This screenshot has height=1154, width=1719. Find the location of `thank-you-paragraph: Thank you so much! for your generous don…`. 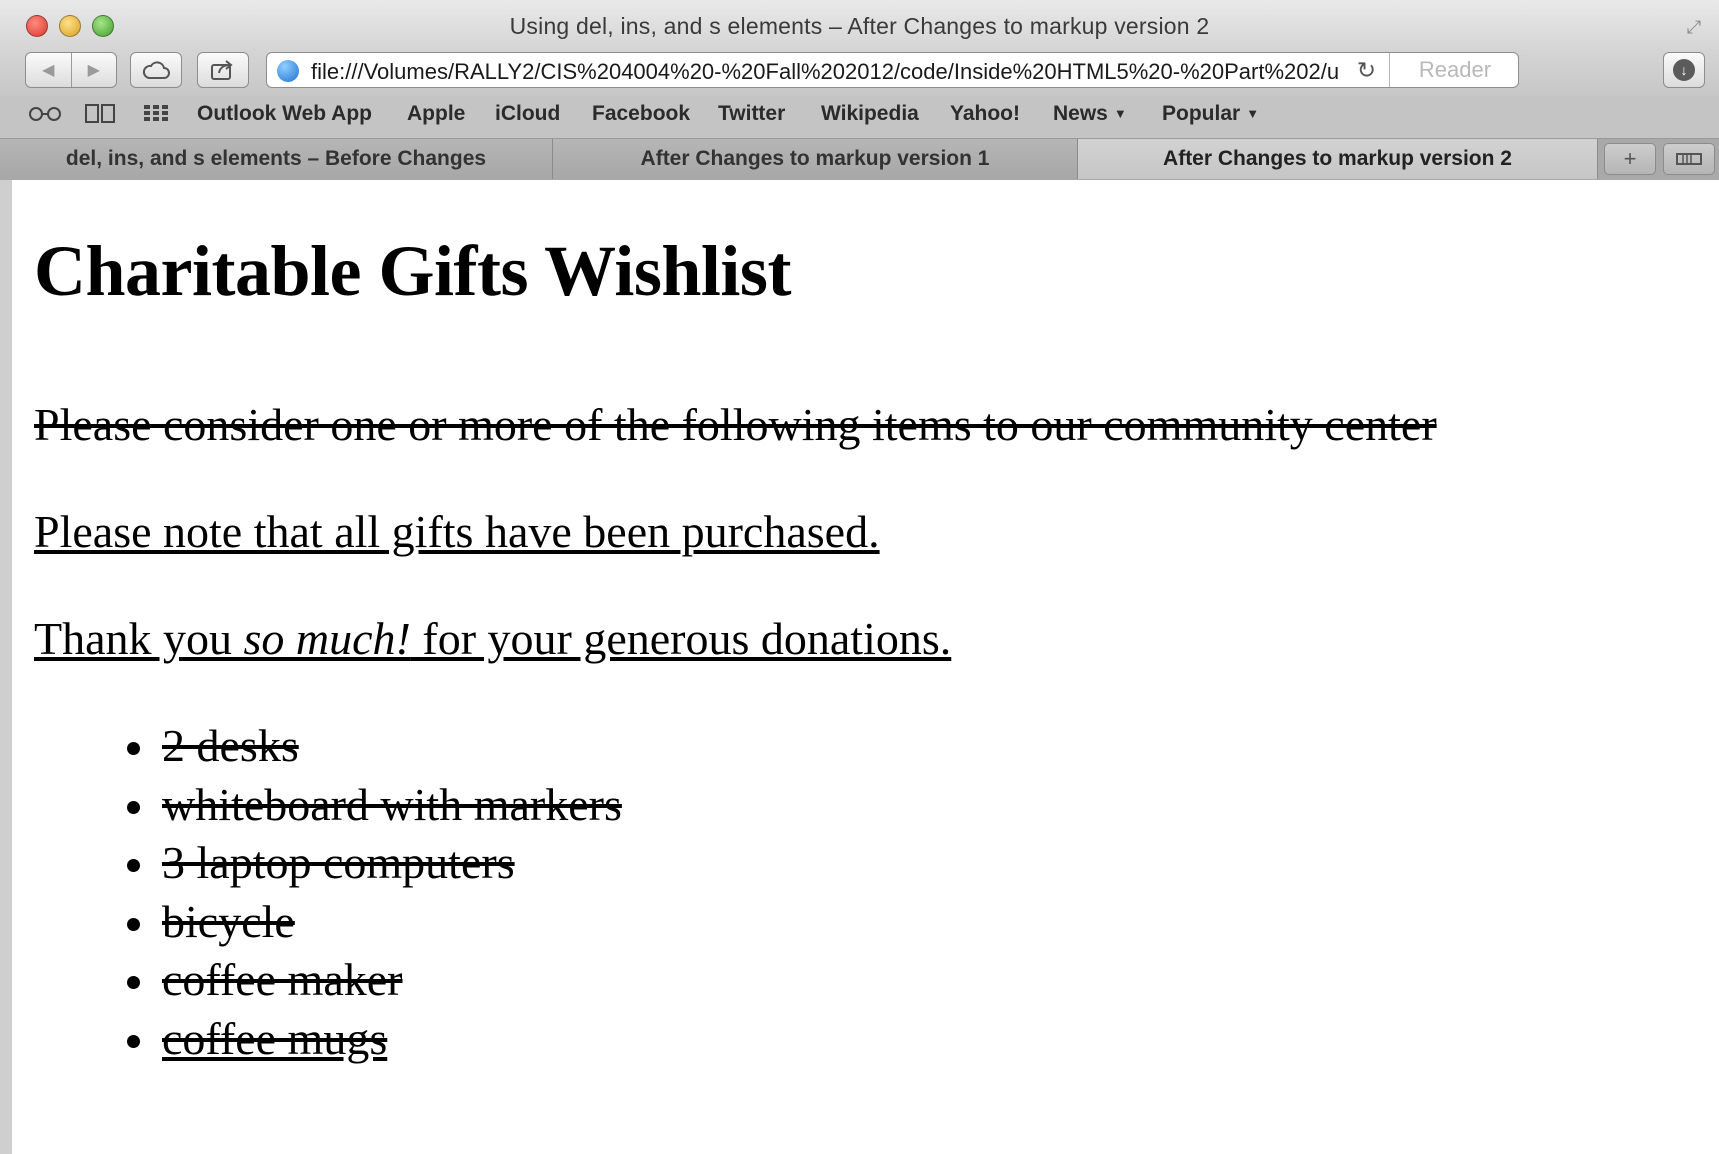

thank-you-paragraph: Thank you so much! for your generous don… is located at coordinates (492, 638).